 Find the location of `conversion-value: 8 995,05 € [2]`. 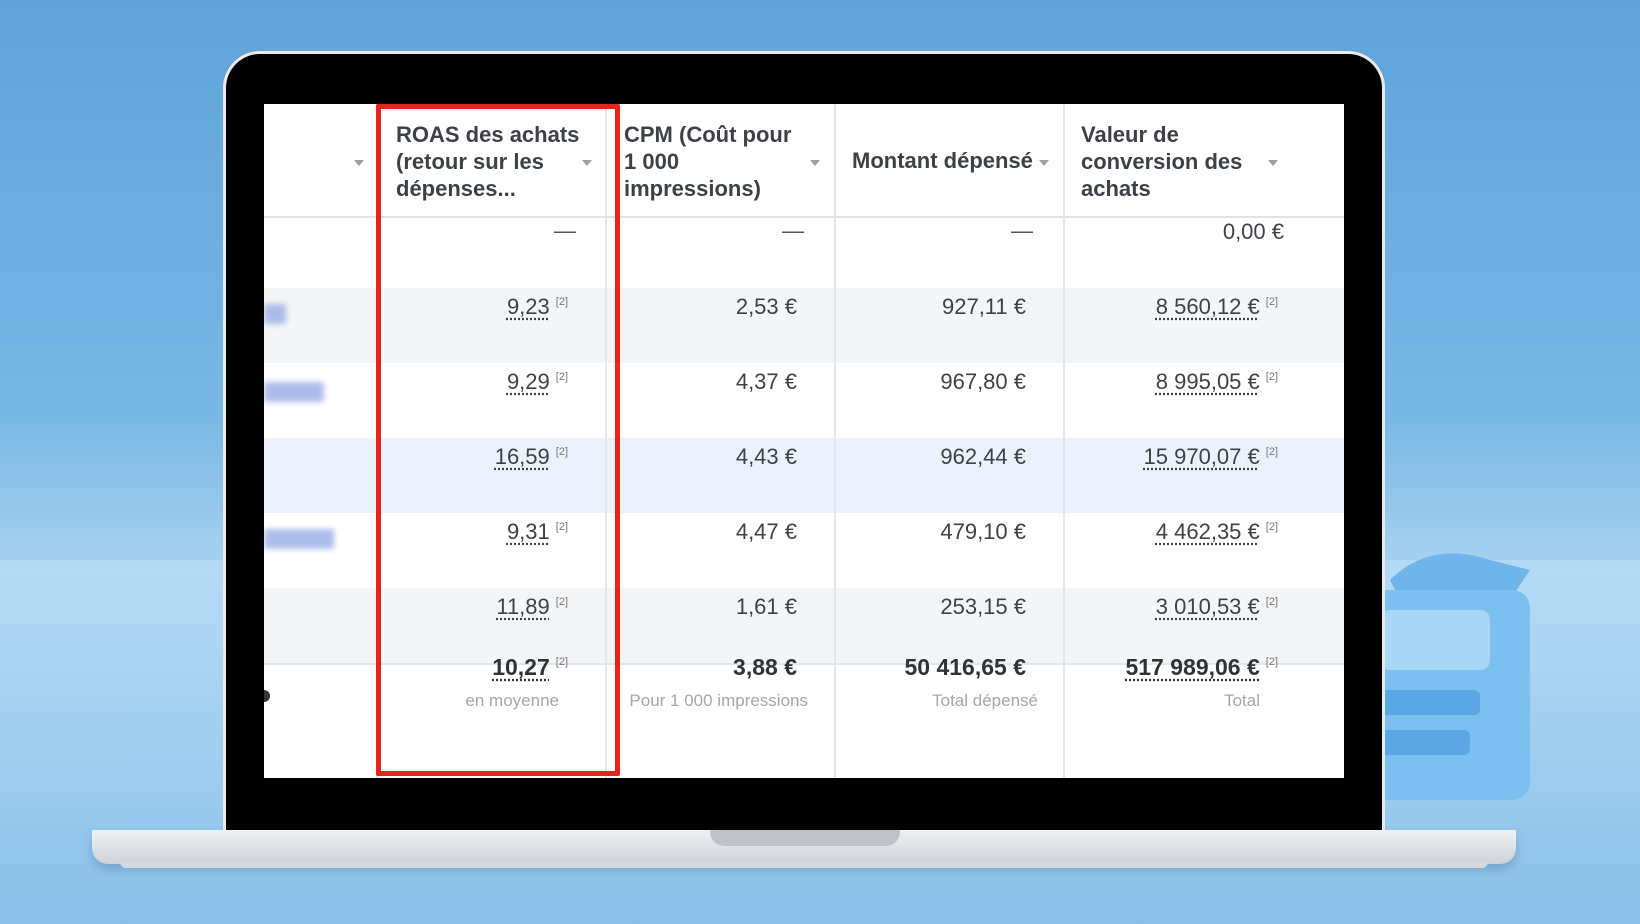

conversion-value: 8 995,05 € [2] is located at coordinates (1217, 382).